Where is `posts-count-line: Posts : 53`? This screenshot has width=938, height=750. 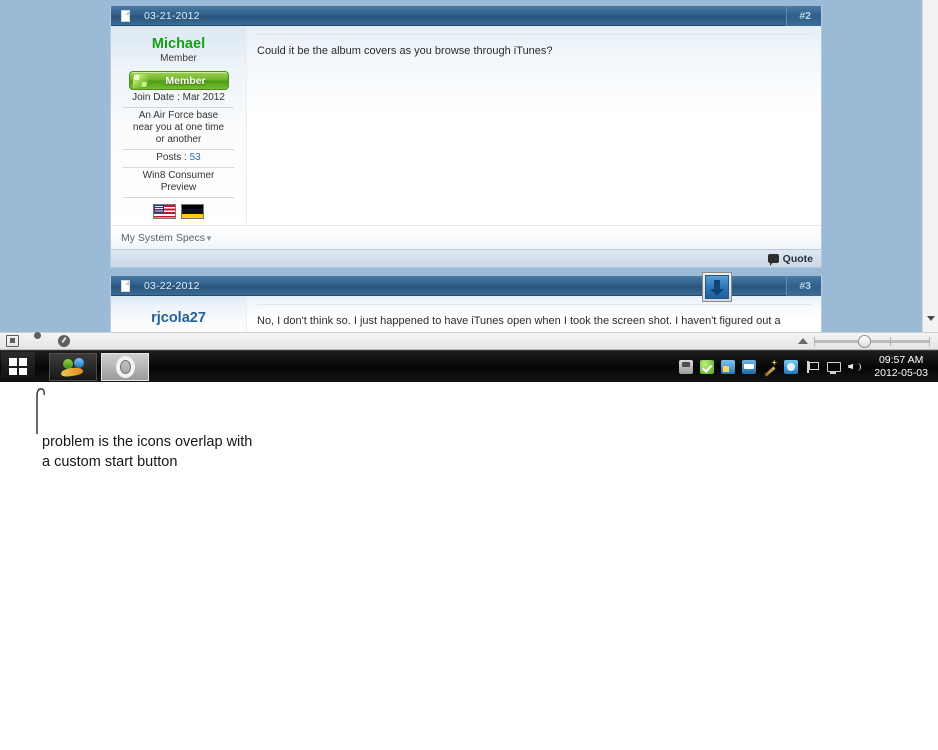 posts-count-line: Posts : 53 is located at coordinates (178, 159).